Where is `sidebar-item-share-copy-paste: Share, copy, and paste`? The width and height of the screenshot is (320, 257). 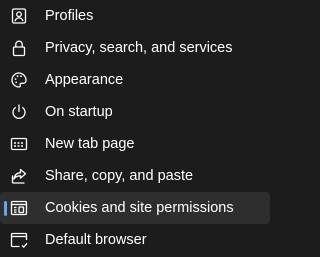
sidebar-item-share-copy-paste: Share, copy, and paste is located at coordinates (135, 176).